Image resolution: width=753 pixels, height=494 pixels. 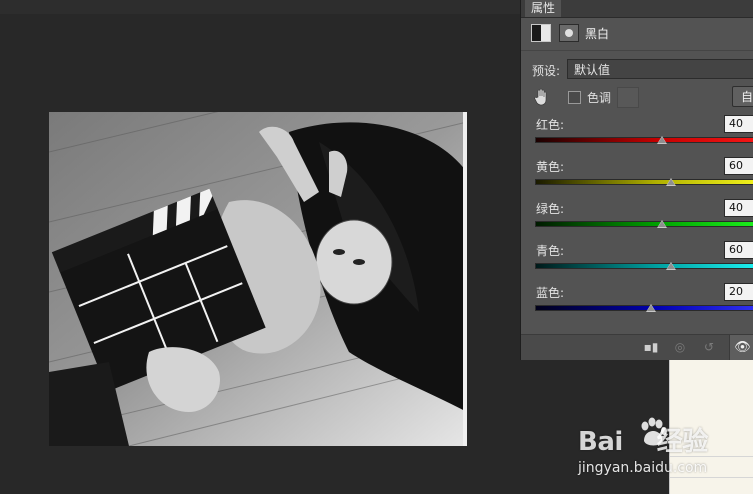 What do you see at coordinates (597, 34) in the screenshot?
I see `adjustment-title: 黑白` at bounding box center [597, 34].